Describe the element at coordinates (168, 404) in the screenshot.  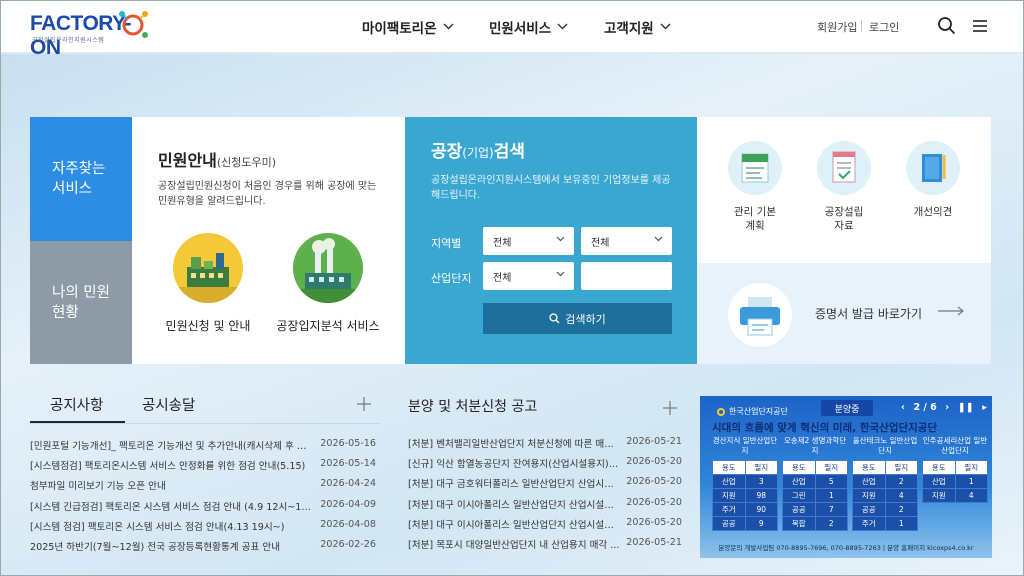
I see `tab-public-service: 공시송달` at that location.